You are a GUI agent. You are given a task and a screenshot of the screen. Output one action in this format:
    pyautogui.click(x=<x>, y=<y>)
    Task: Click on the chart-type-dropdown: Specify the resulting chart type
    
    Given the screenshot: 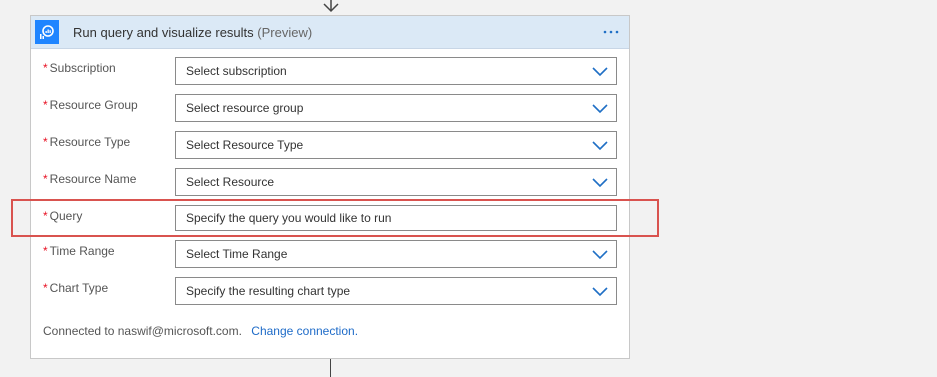 What is the action you would take?
    pyautogui.click(x=396, y=291)
    